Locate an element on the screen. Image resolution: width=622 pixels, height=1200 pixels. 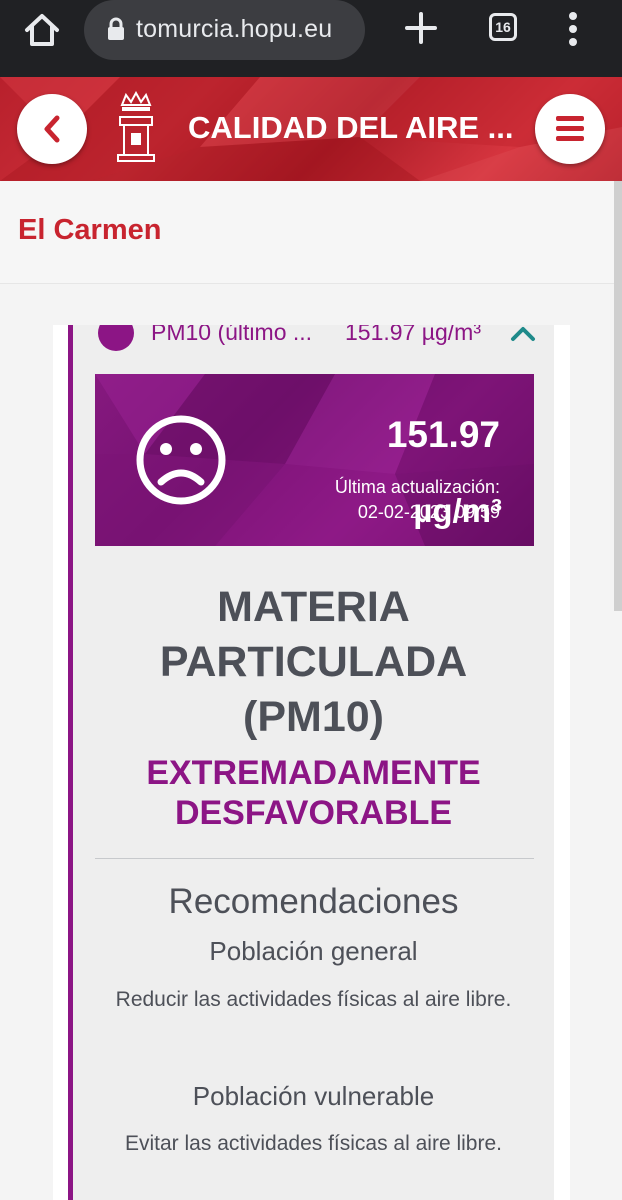
divider is located at coordinates (314, 858).